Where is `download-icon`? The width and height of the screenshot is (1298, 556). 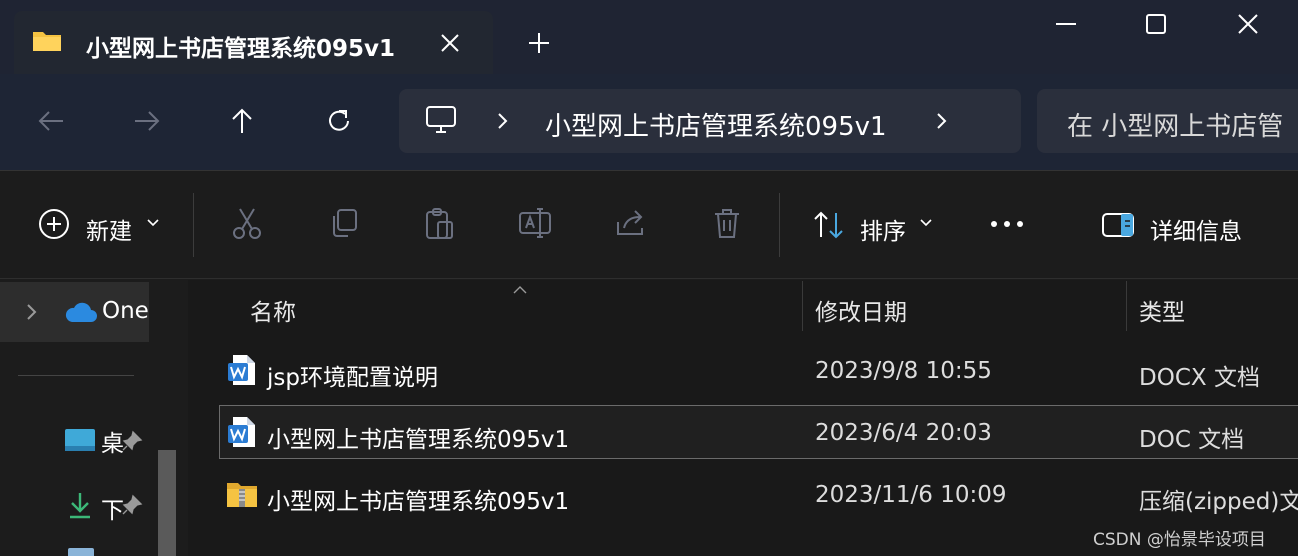 download-icon is located at coordinates (80, 507).